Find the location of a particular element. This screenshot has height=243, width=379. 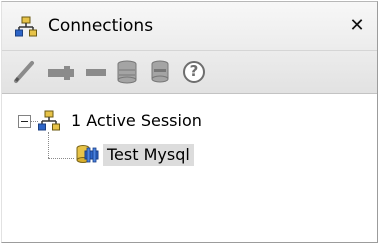

close-button: ✕ is located at coordinates (357, 26).